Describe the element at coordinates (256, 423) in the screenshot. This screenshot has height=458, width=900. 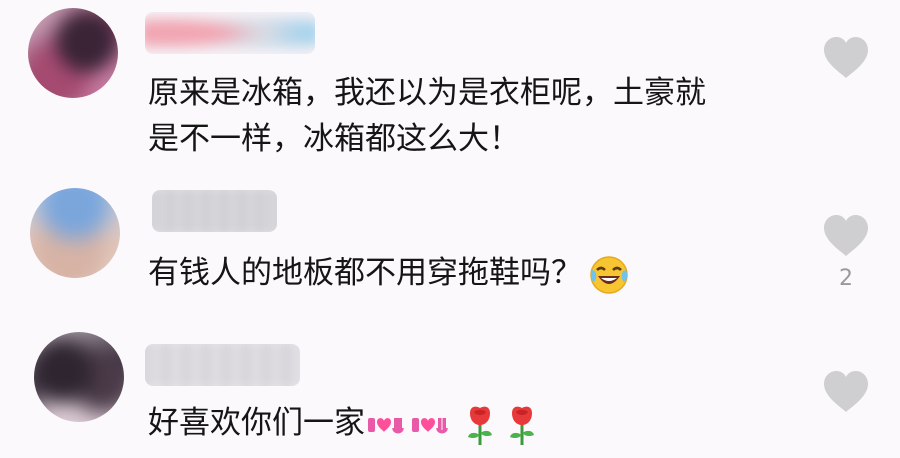
I see `comment-text-content: 好喜欢你们一家` at that location.